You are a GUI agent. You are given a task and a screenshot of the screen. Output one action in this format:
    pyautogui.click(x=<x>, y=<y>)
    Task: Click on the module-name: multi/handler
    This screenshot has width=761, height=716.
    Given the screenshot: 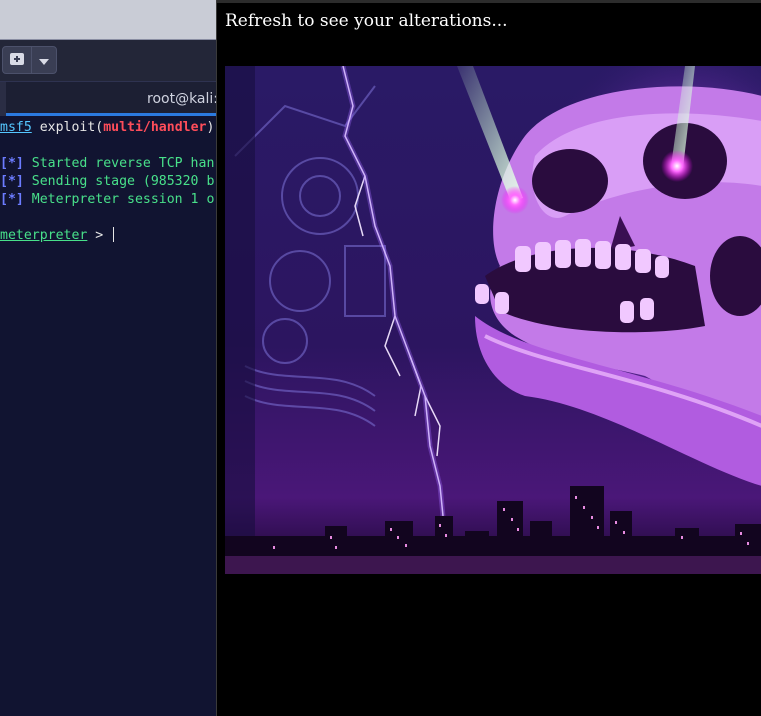 What is the action you would take?
    pyautogui.click(x=155, y=127)
    